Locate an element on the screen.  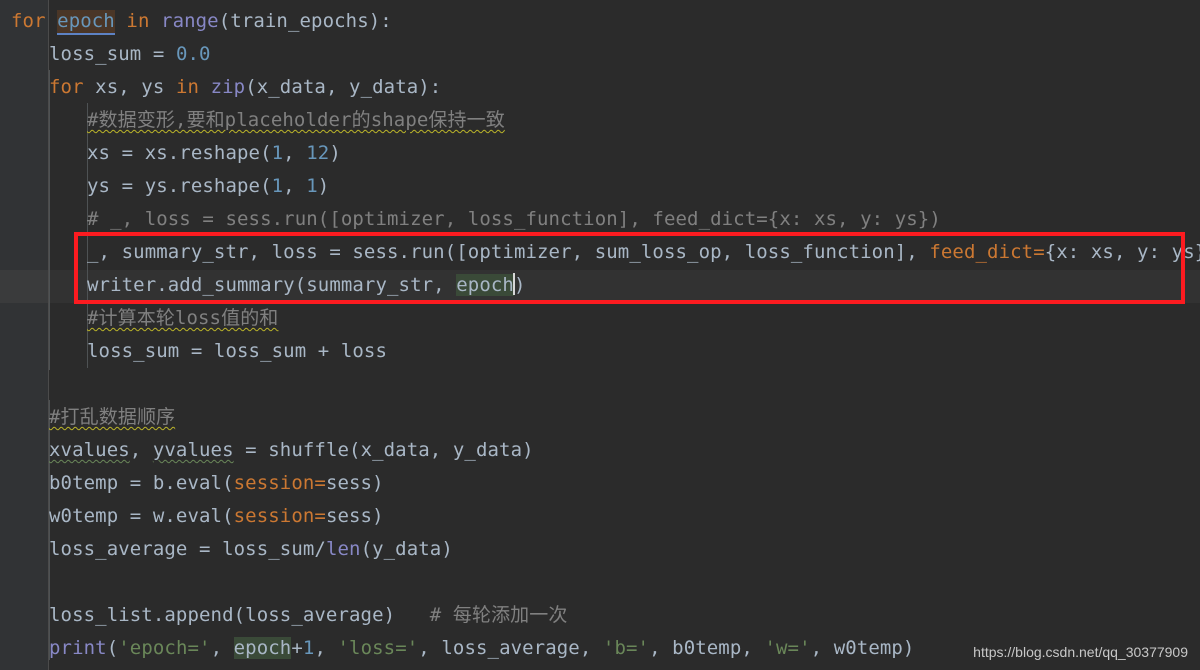
code-token: feed_dict= is located at coordinates (987, 252).